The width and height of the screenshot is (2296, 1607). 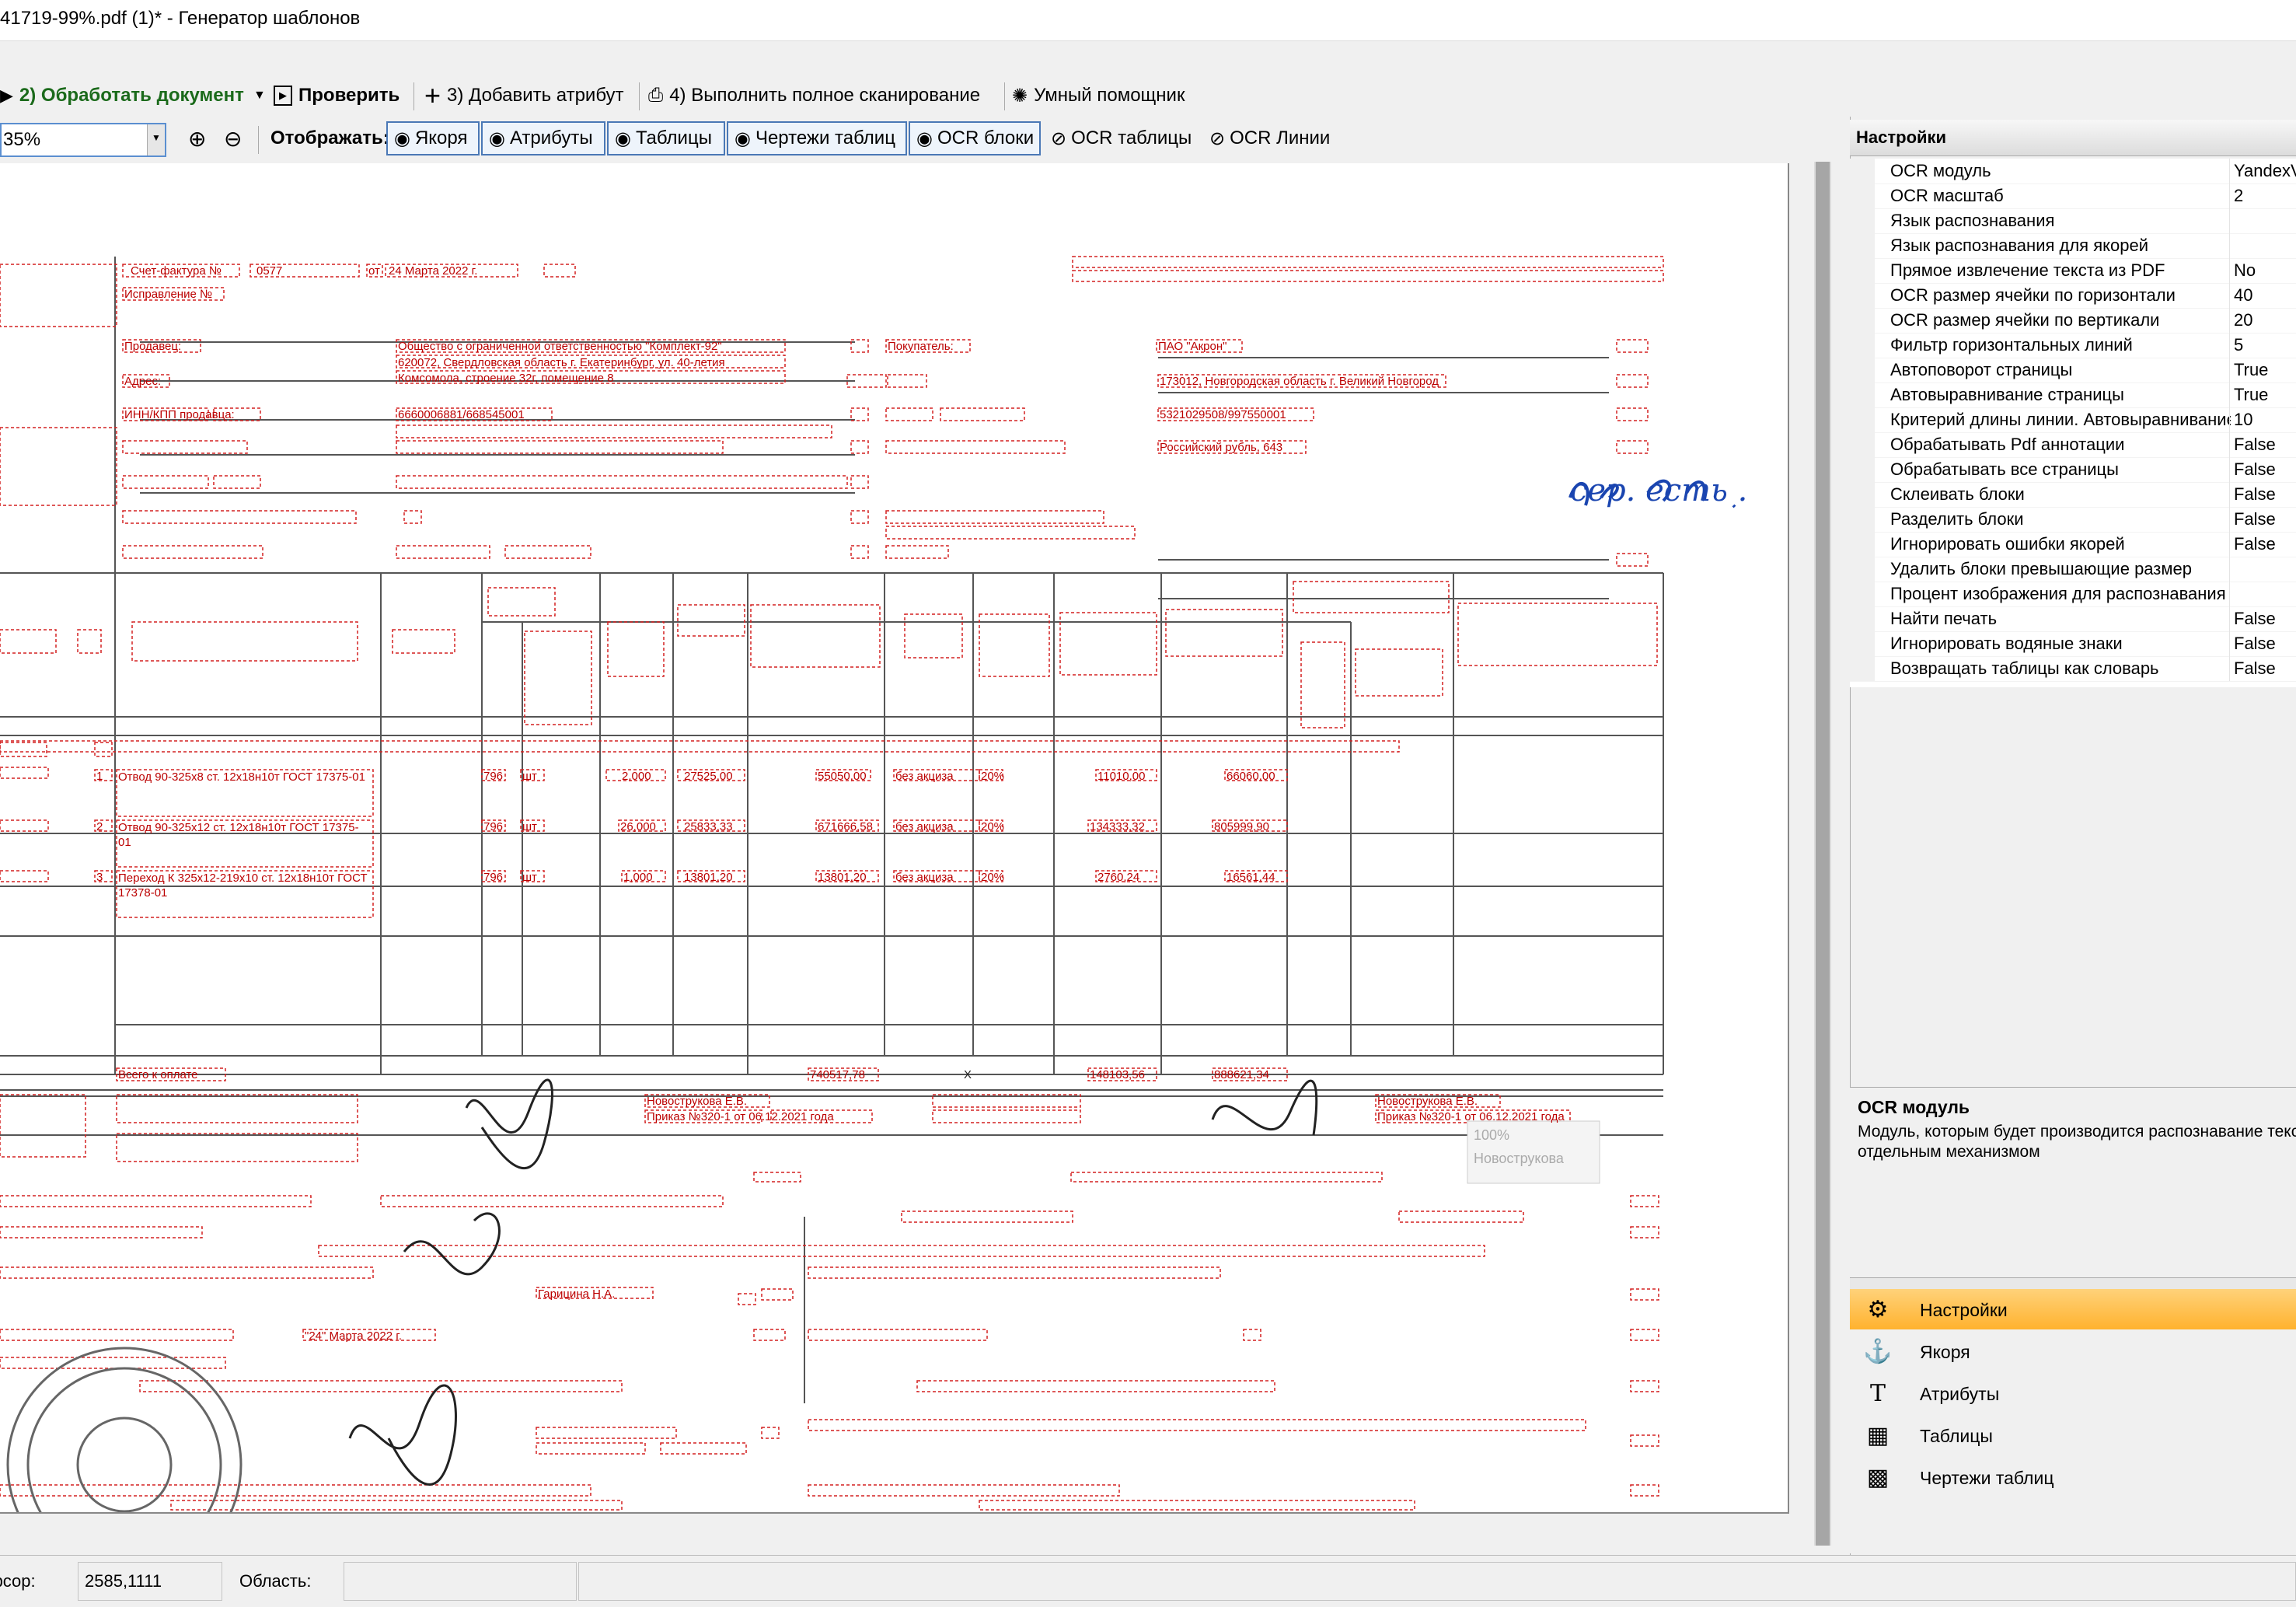 I want to click on toggle-ocr-lines: ⊘ OCR Линии, so click(x=1269, y=138).